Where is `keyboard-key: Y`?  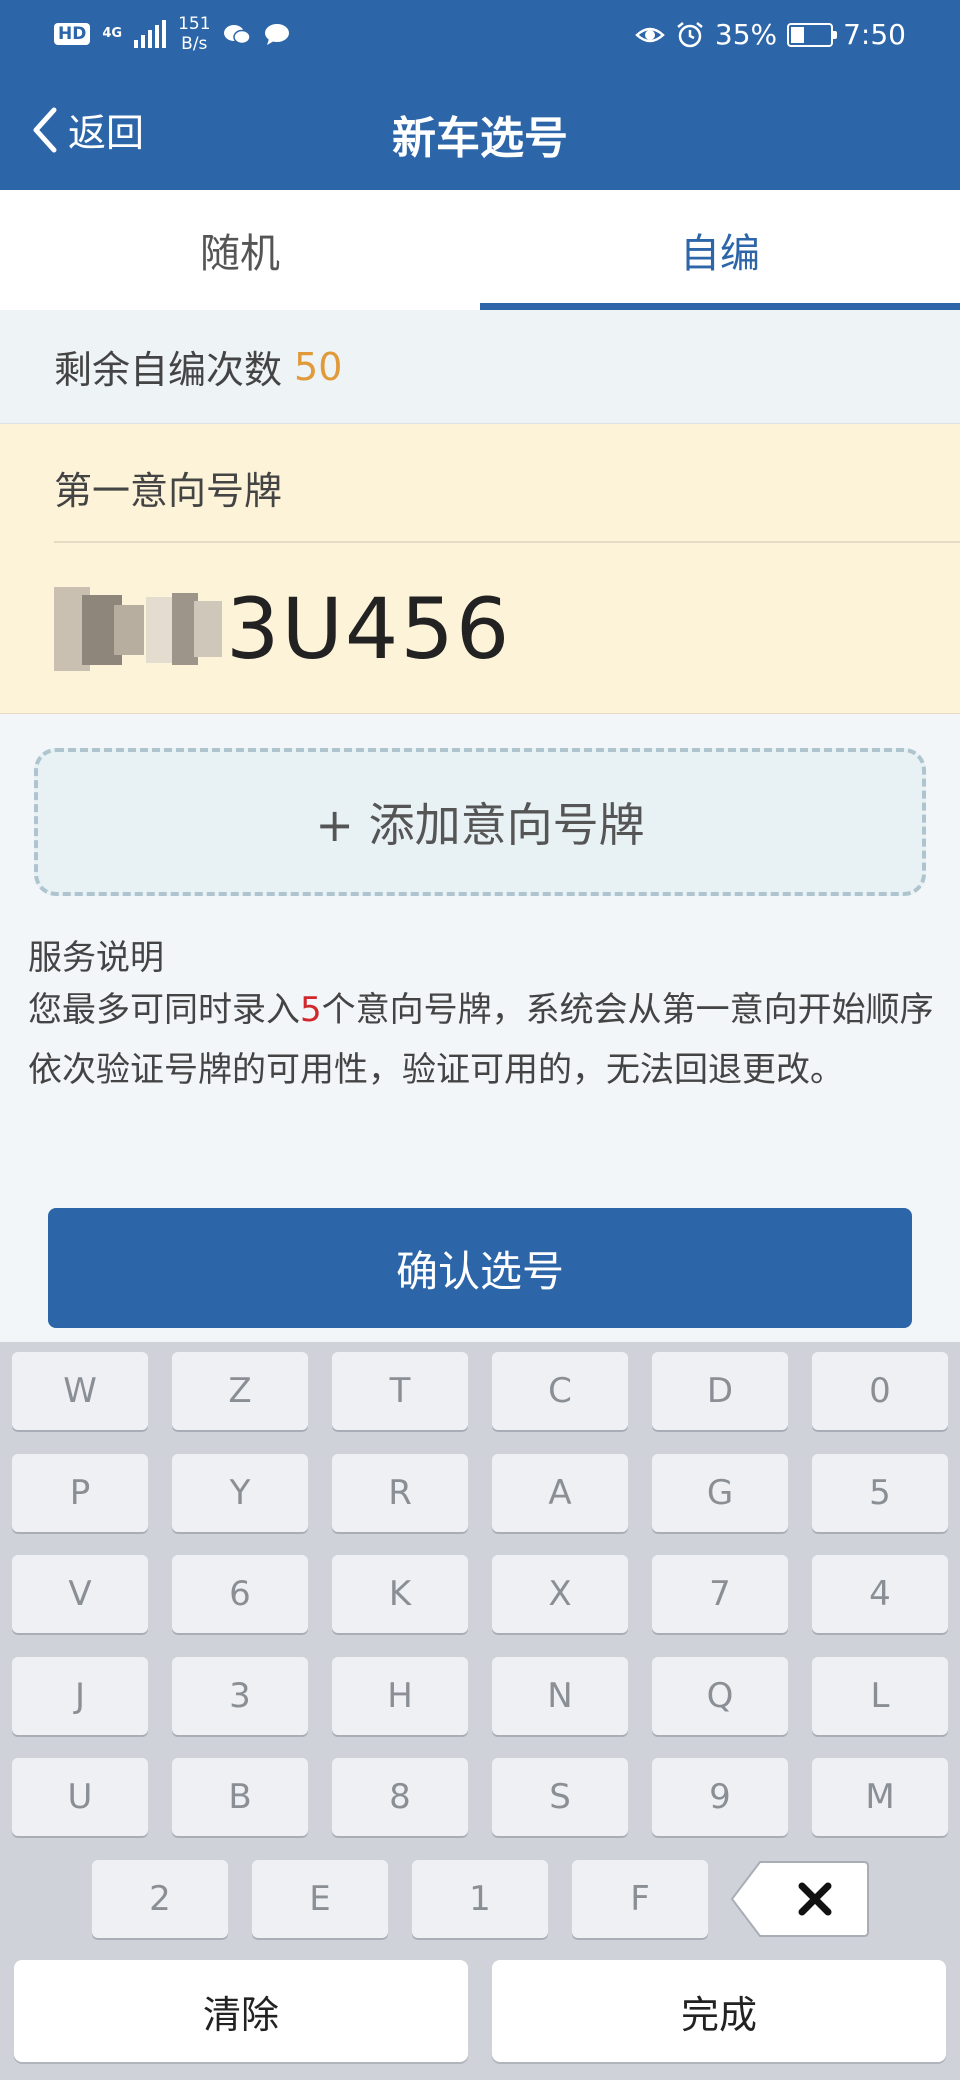
keyboard-key: Y is located at coordinates (240, 1492).